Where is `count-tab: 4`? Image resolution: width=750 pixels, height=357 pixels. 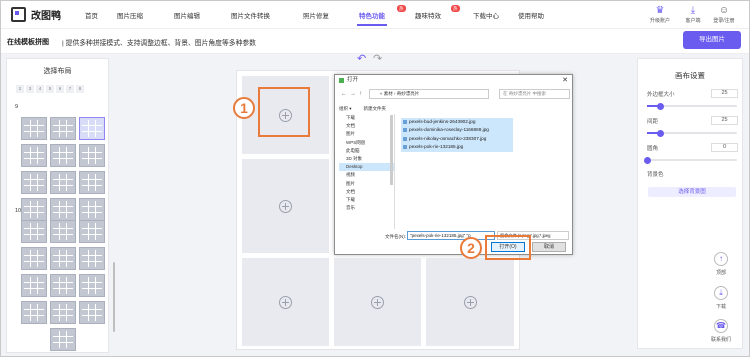
count-tab: 4 is located at coordinates (40, 89).